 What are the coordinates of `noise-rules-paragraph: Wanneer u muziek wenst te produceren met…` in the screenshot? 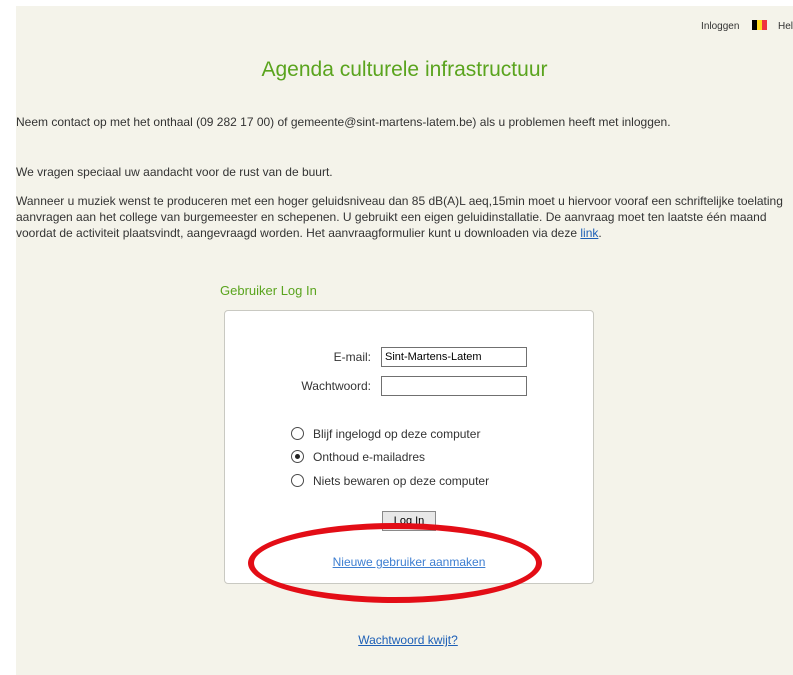 It's located at (400, 217).